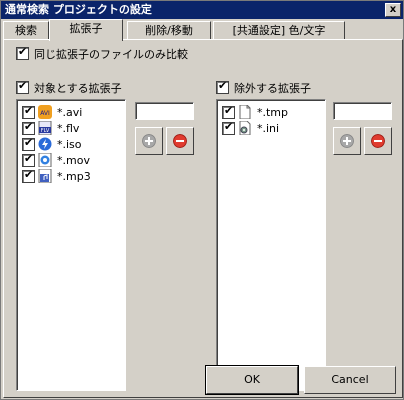 The image size is (404, 400). I want to click on svg-text: AVI, so click(45, 113).